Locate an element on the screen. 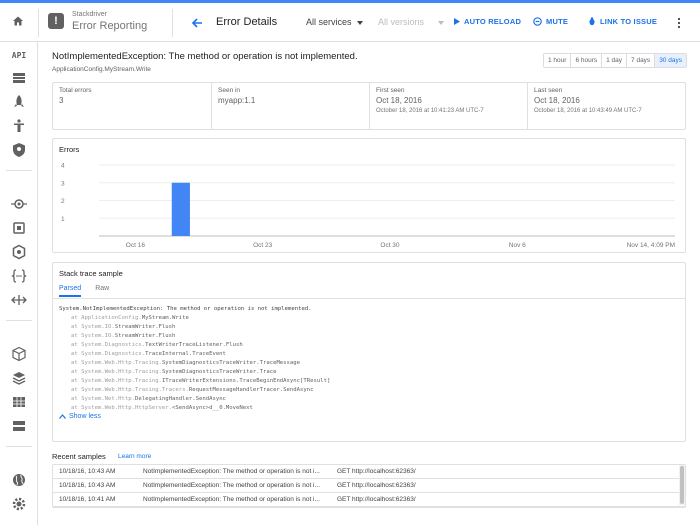 This screenshot has width=700, height=525. range-1-hour: 1 hour is located at coordinates (558, 60).